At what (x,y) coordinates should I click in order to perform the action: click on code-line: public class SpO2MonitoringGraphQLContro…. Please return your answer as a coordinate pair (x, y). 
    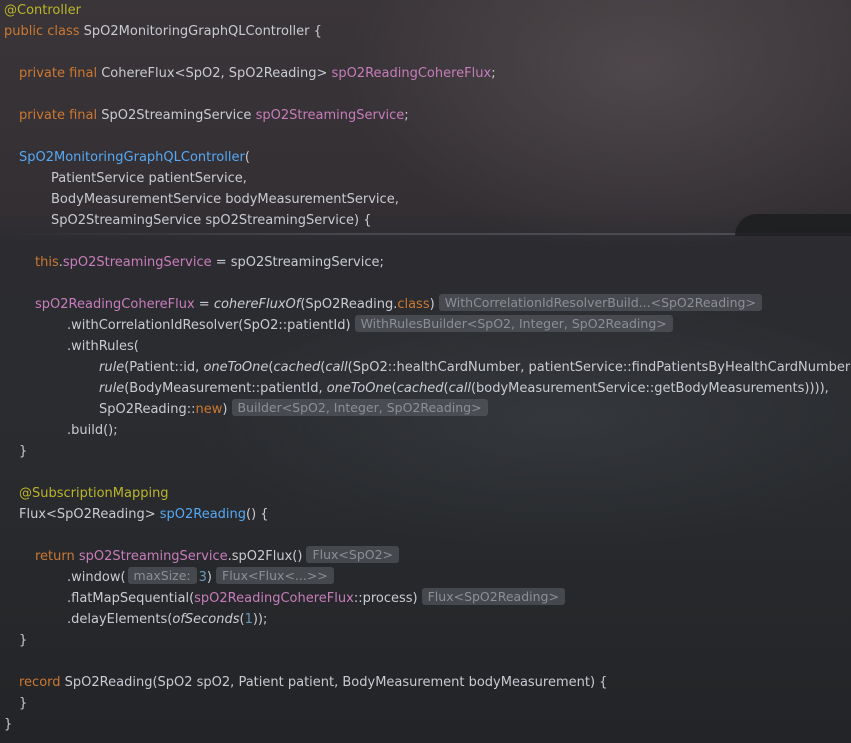
    Looking at the image, I should click on (163, 31).